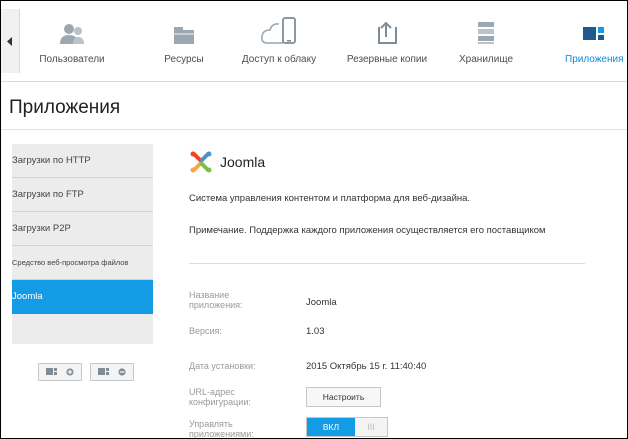 The image size is (628, 439). I want to click on app-header: Joomla, so click(227, 162).